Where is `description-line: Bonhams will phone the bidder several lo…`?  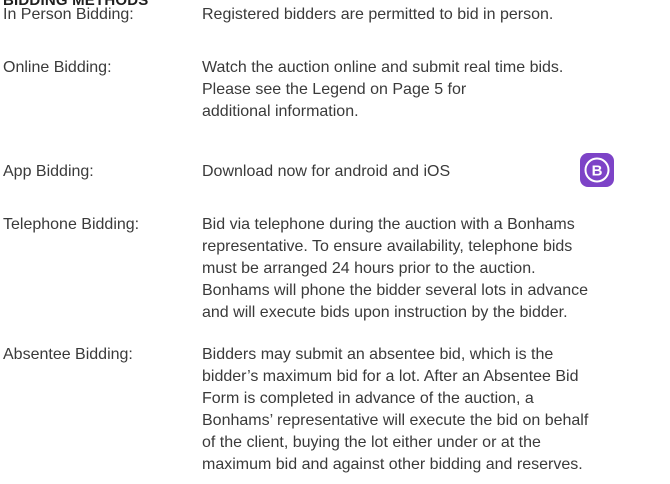
description-line: Bonhams will phone the bidder several lo… is located at coordinates (395, 290).